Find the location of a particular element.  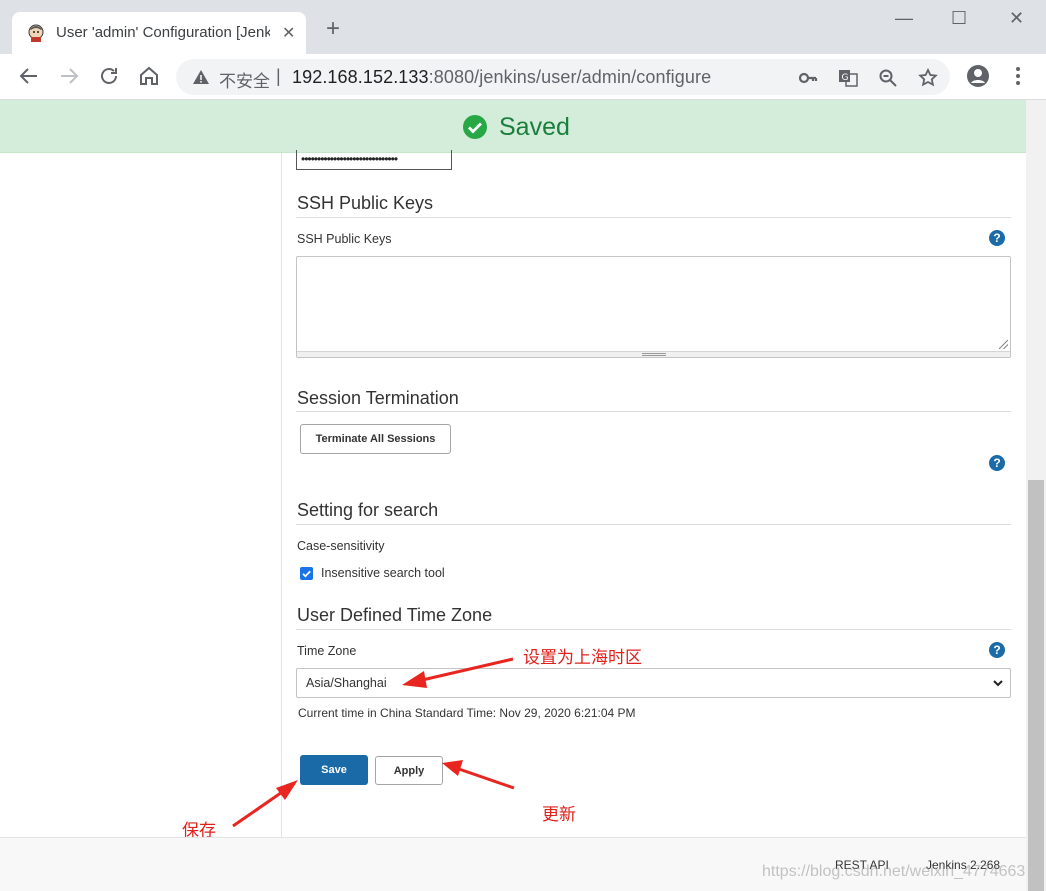

ssh-help-icon: ? is located at coordinates (997, 238).